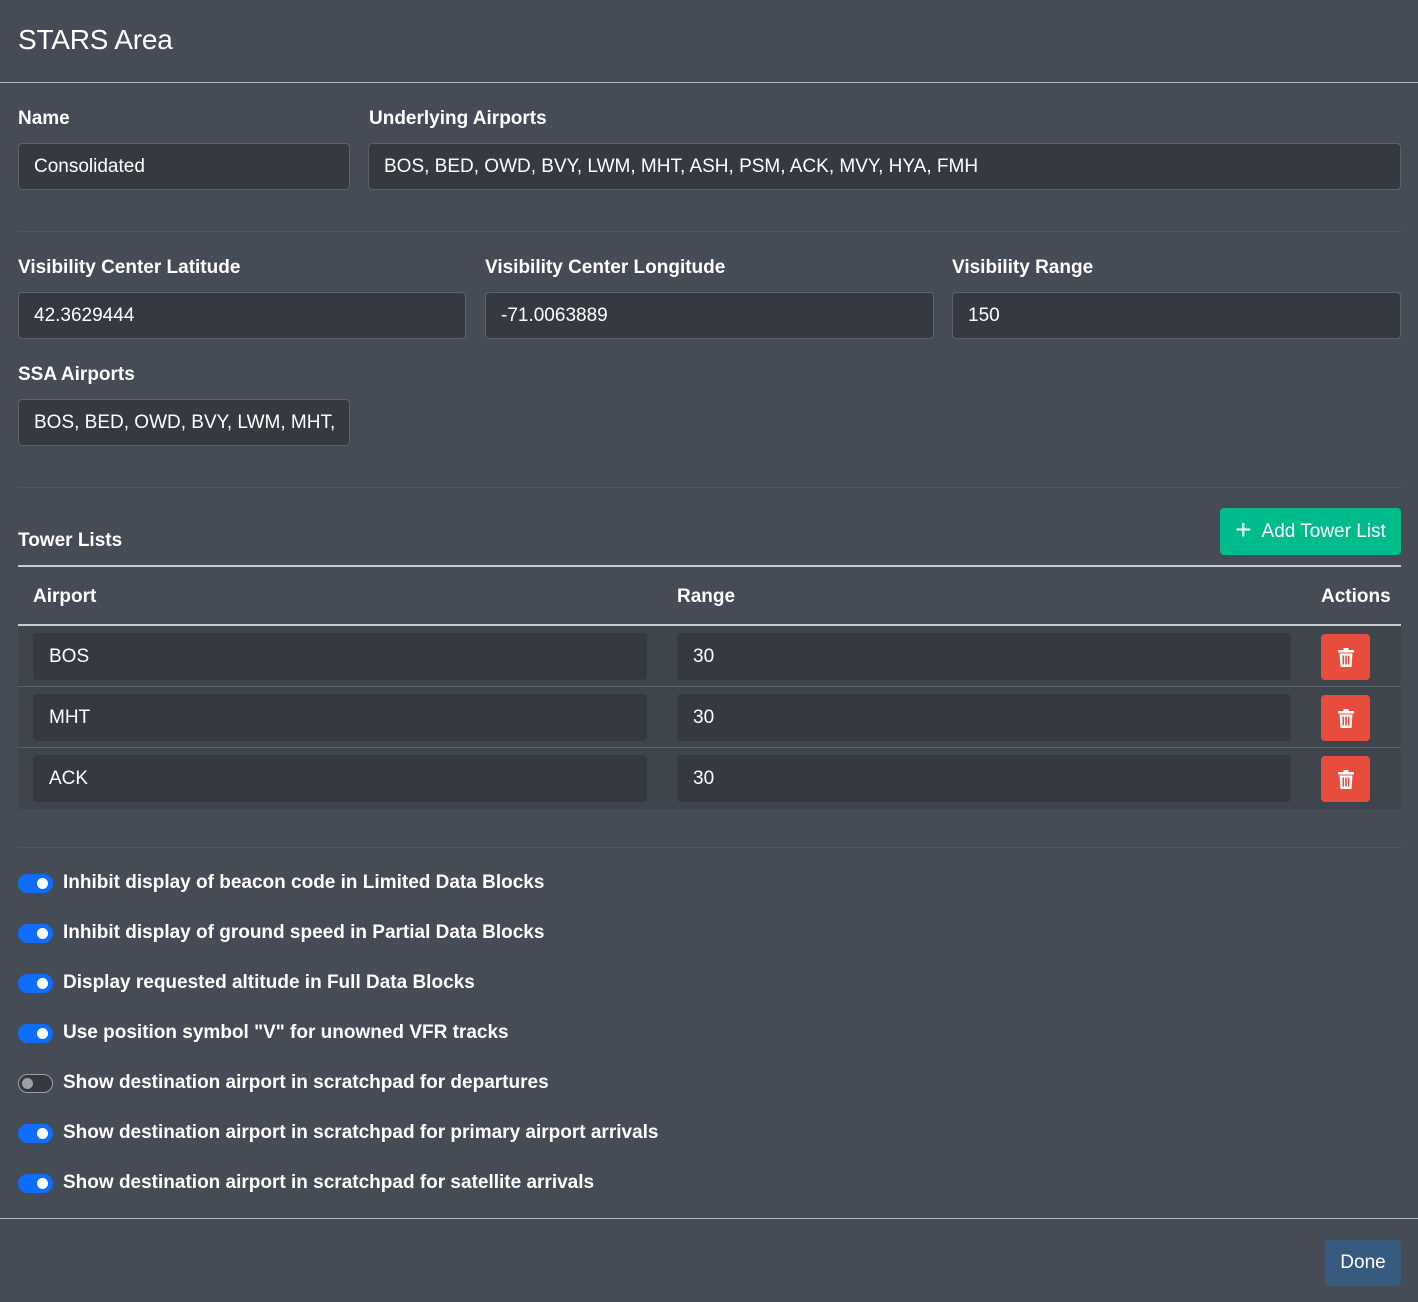 This screenshot has height=1302, width=1418. I want to click on table-header: Airport Range Actions, so click(709, 595).